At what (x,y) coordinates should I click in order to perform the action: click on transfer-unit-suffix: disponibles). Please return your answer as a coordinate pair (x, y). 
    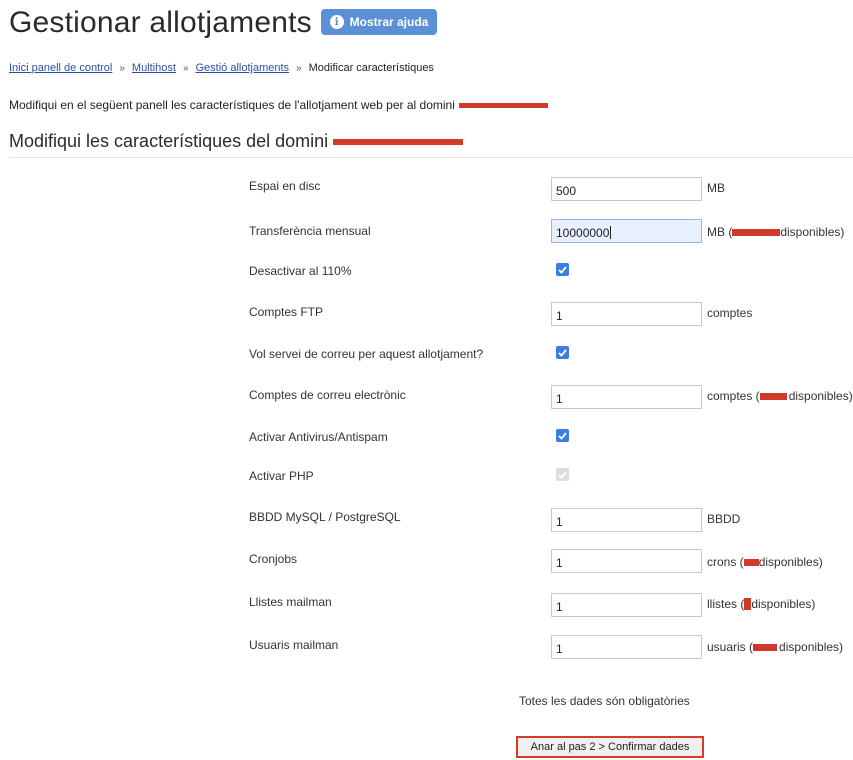
    Looking at the image, I should click on (812, 232).